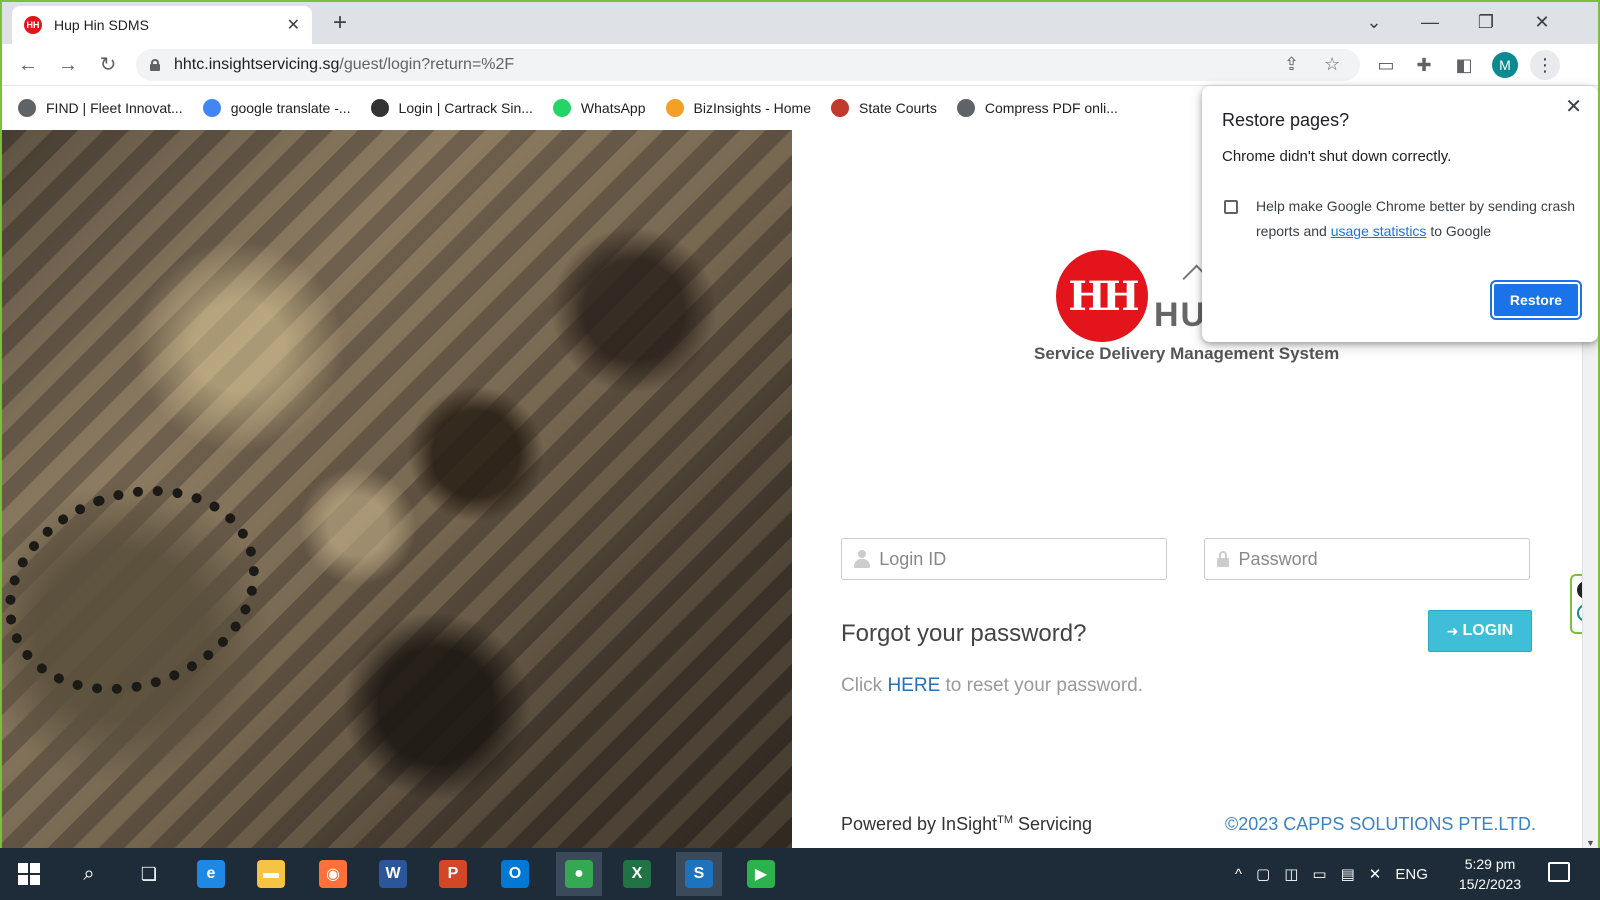  I want to click on taskbar-word-button: W, so click(393, 874).